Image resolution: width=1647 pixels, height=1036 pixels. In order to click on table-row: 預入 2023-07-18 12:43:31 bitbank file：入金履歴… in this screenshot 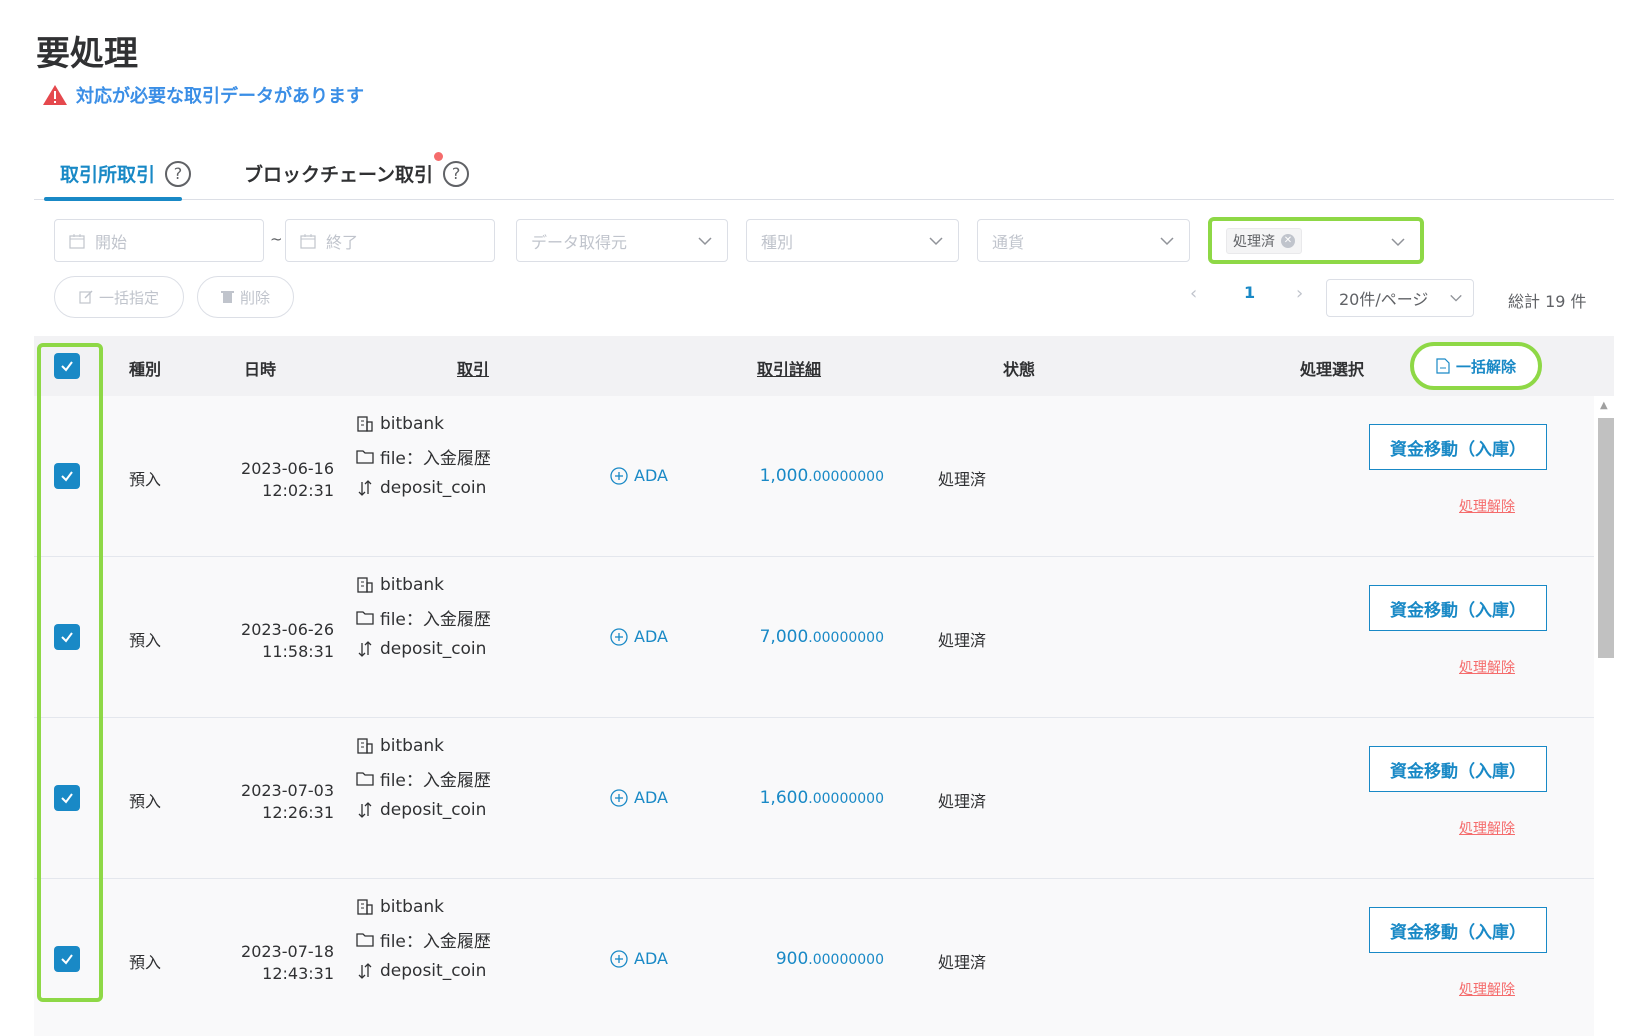, I will do `click(814, 957)`.